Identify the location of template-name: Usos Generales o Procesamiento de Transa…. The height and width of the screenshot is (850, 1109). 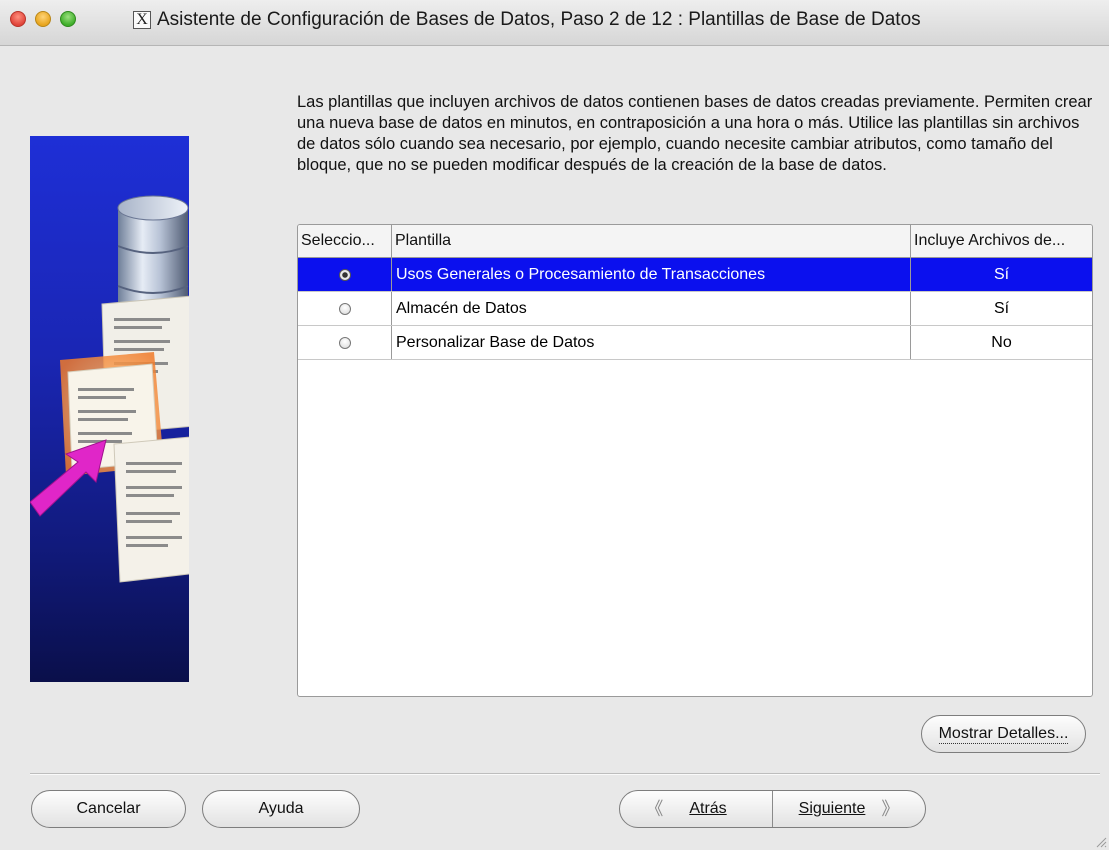
(651, 274).